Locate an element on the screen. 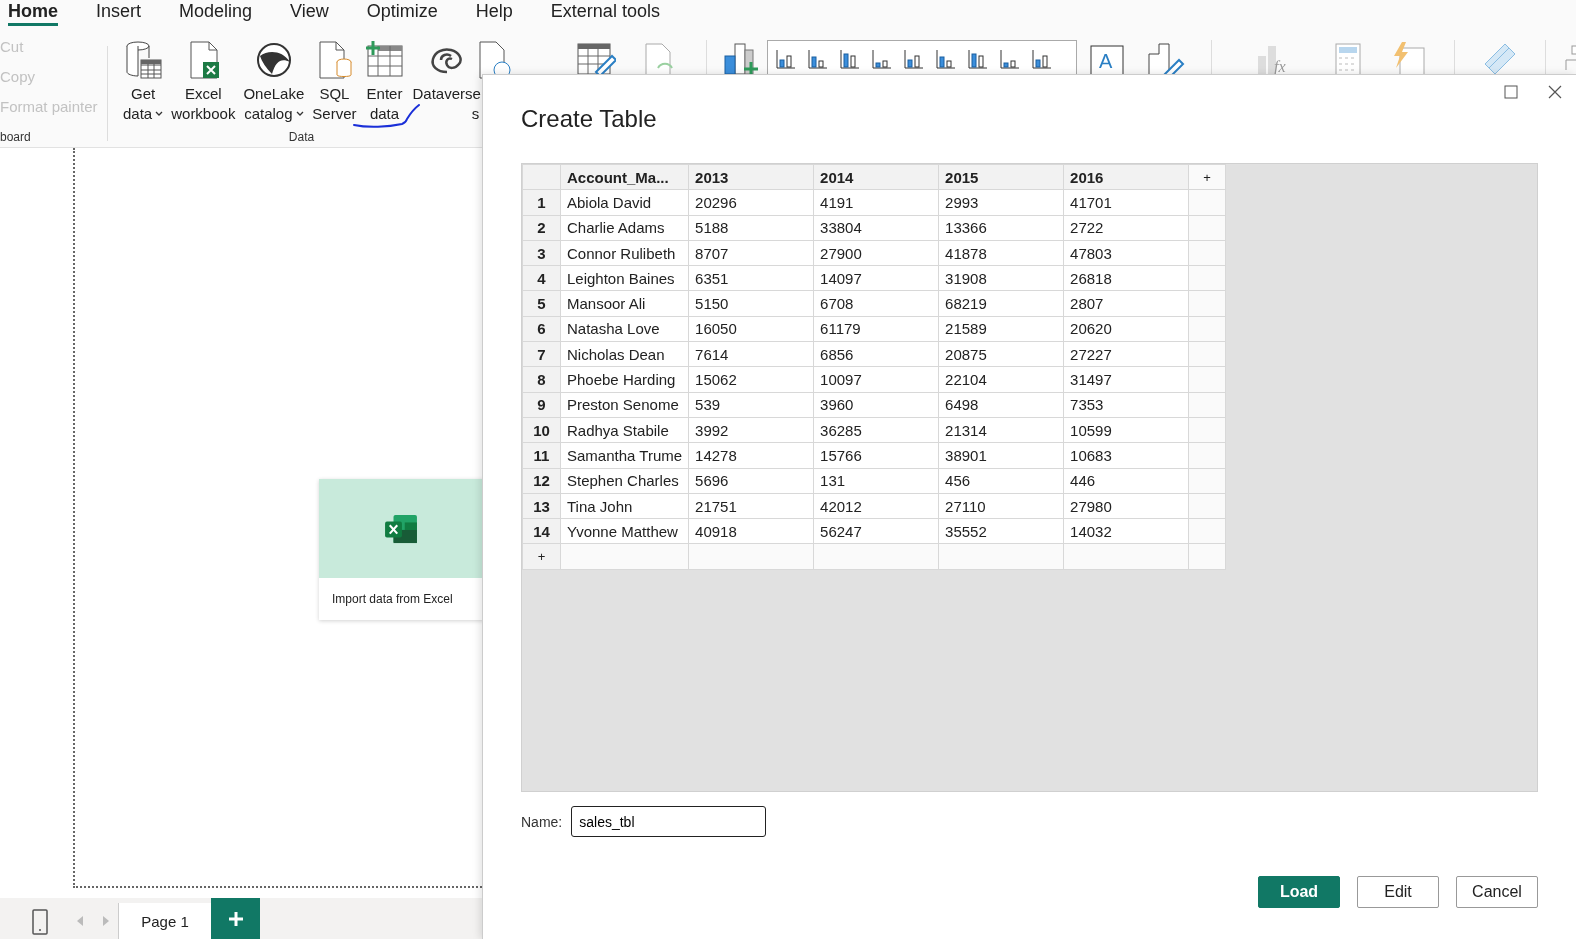  table-cell: Nicholas Dean is located at coordinates (624, 354).